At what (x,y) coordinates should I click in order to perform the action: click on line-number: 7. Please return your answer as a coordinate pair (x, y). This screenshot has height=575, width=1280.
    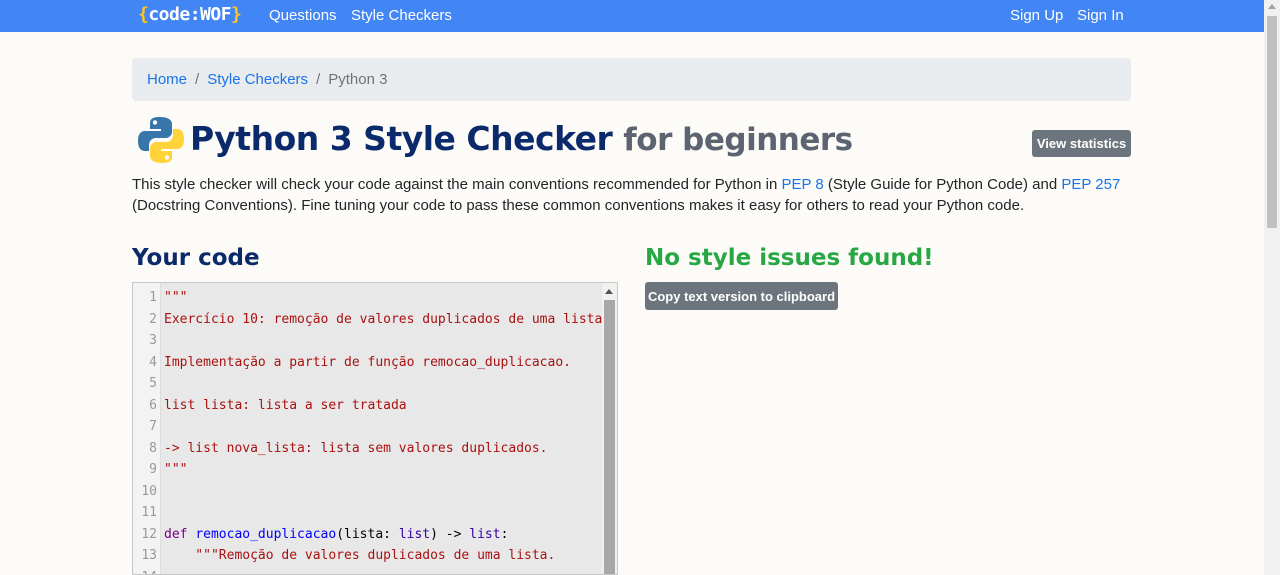
    Looking at the image, I should click on (153, 426).